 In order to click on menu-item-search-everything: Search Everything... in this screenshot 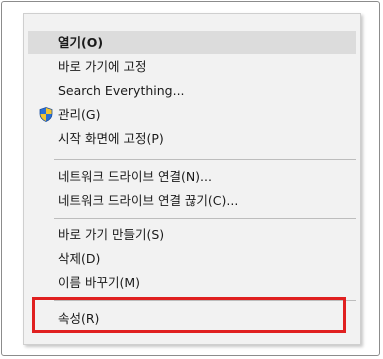, I will do `click(192, 90)`.